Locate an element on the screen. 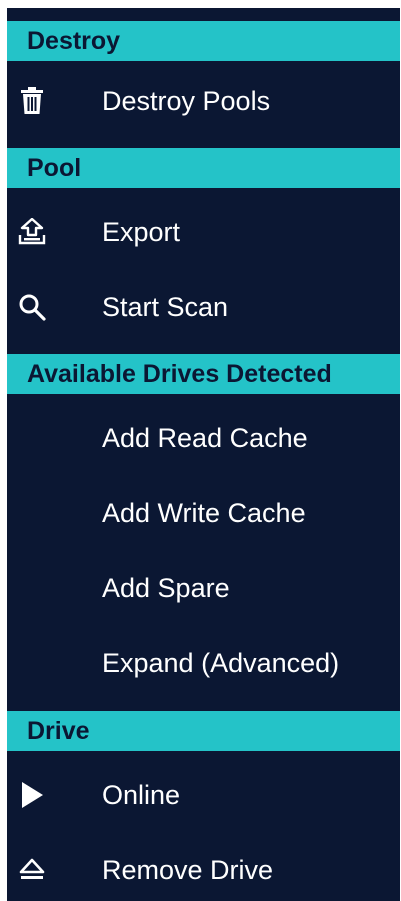  menu-item-label: Add Write Cache is located at coordinates (204, 513).